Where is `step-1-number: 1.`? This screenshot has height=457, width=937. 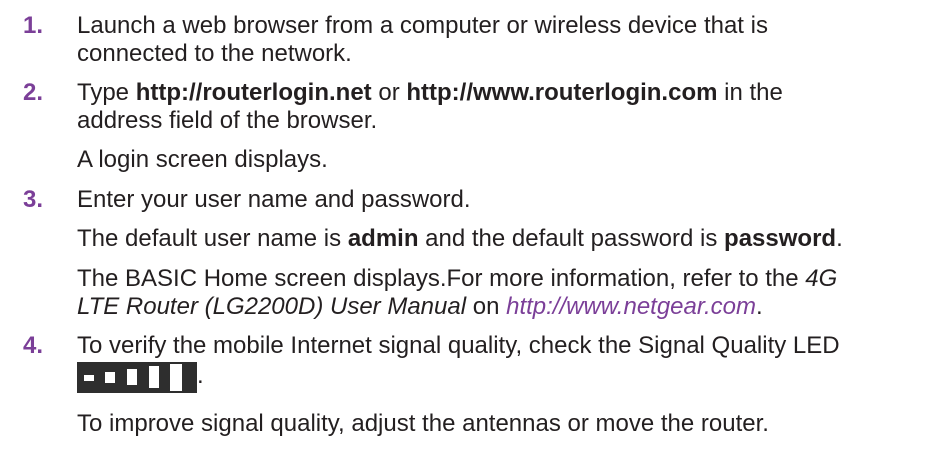 step-1-number: 1. is located at coordinates (33, 25).